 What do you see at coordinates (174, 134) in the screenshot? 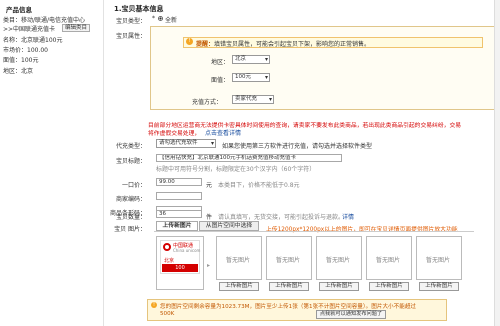
I see `warning-line-2: 将作虚假交易处理，` at bounding box center [174, 134].